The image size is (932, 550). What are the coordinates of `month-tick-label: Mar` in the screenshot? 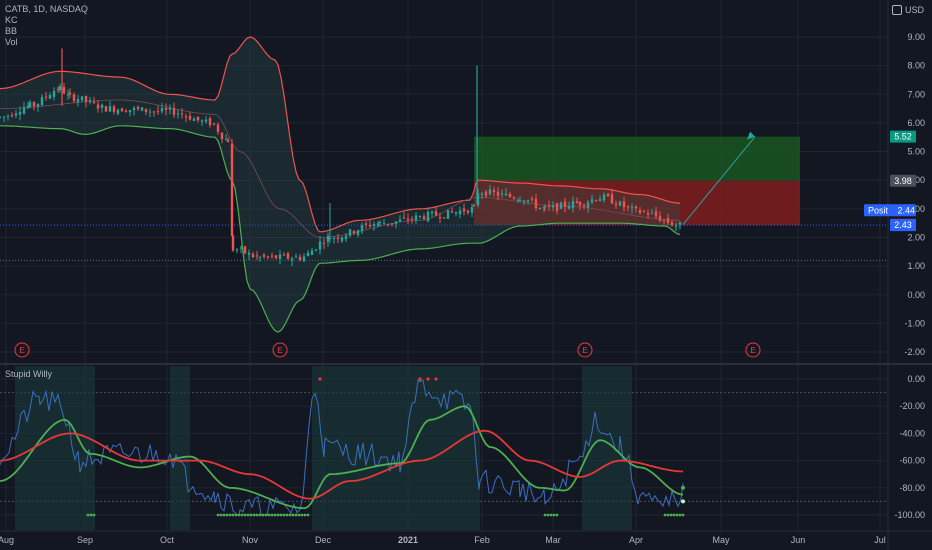 It's located at (553, 540).